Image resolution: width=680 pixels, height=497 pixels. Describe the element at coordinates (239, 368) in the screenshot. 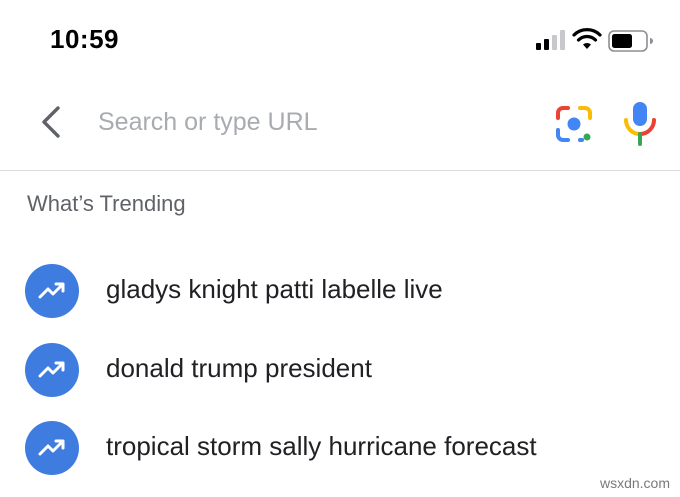

I see `trending-item-label: donald trump president` at that location.